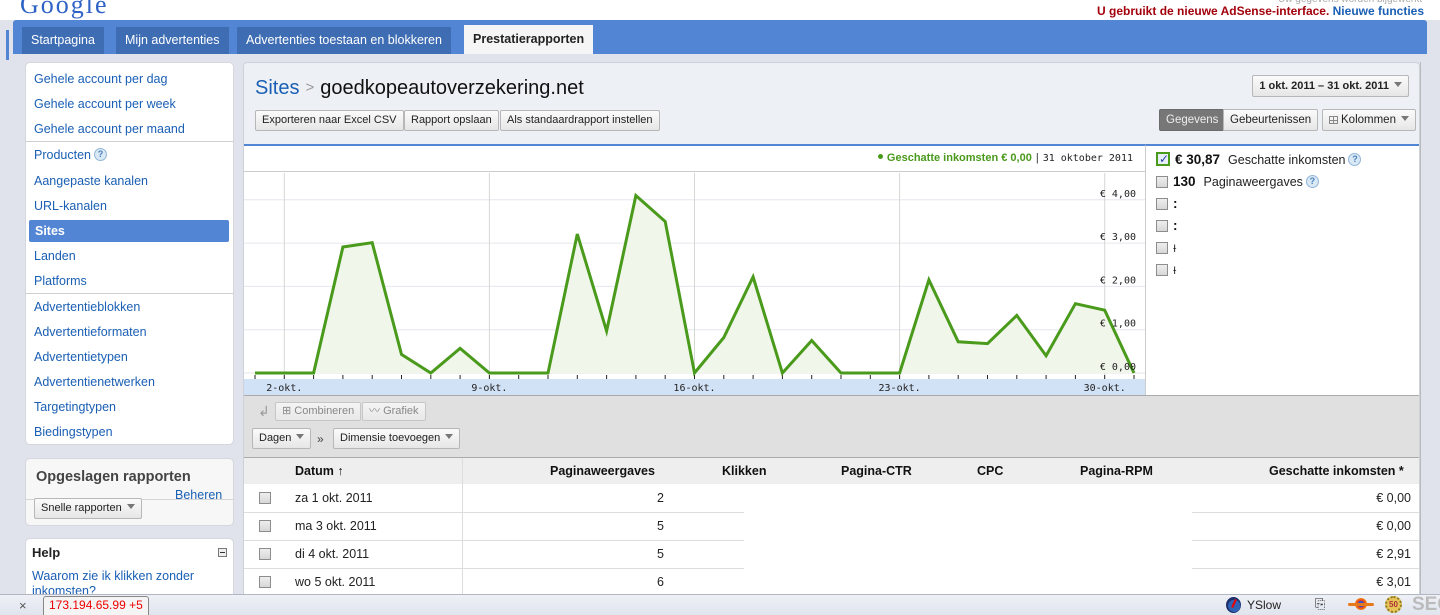  I want to click on cell-date: za 1 okt. 2011, so click(334, 498).